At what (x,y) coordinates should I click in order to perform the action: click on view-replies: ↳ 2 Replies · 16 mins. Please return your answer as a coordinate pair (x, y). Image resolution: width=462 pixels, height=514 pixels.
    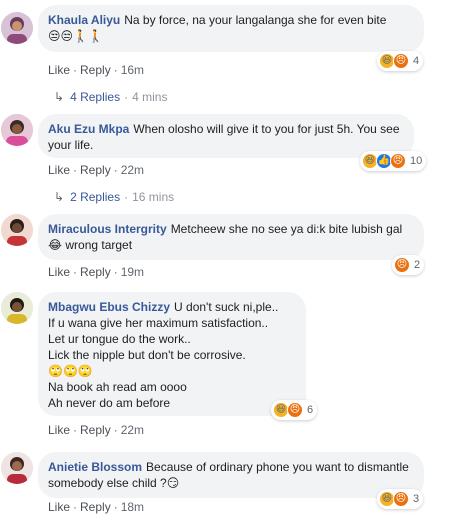
    Looking at the image, I should click on (114, 197).